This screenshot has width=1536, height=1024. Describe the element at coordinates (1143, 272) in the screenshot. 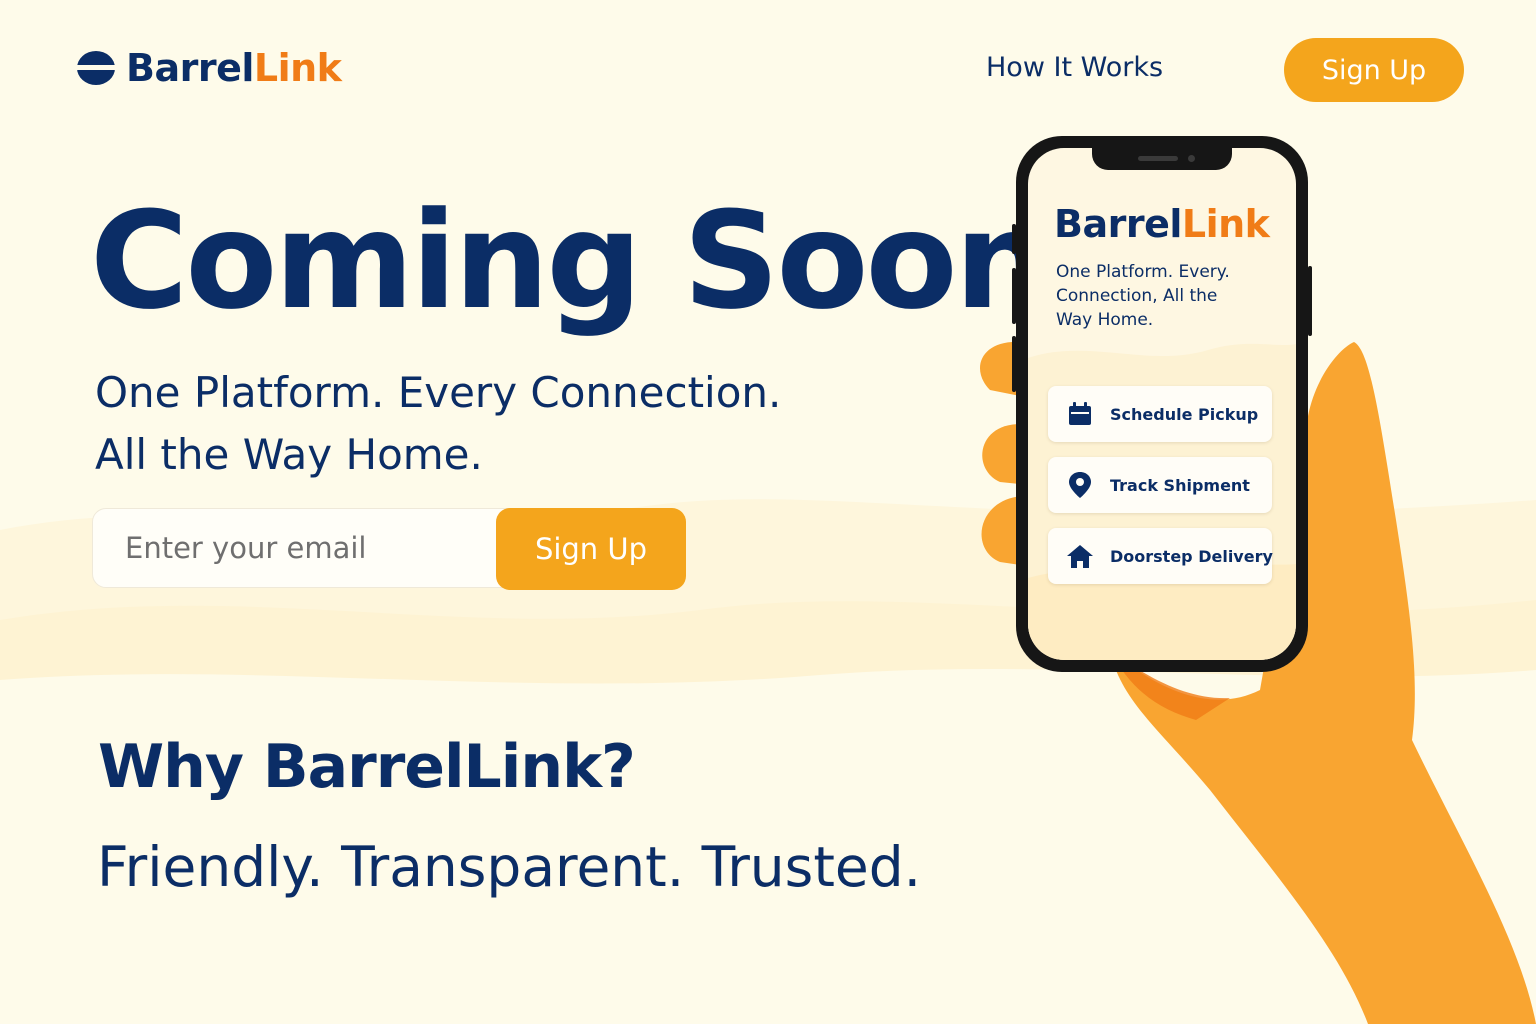

I see `app-tagline-line: One Platform. Every.` at that location.